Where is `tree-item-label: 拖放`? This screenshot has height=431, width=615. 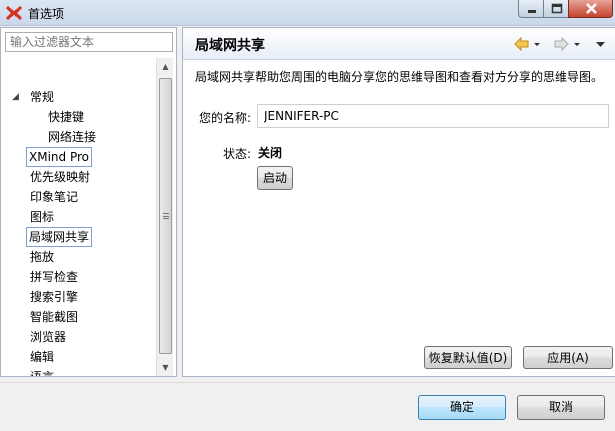
tree-item-label: 拖放 is located at coordinates (42, 257).